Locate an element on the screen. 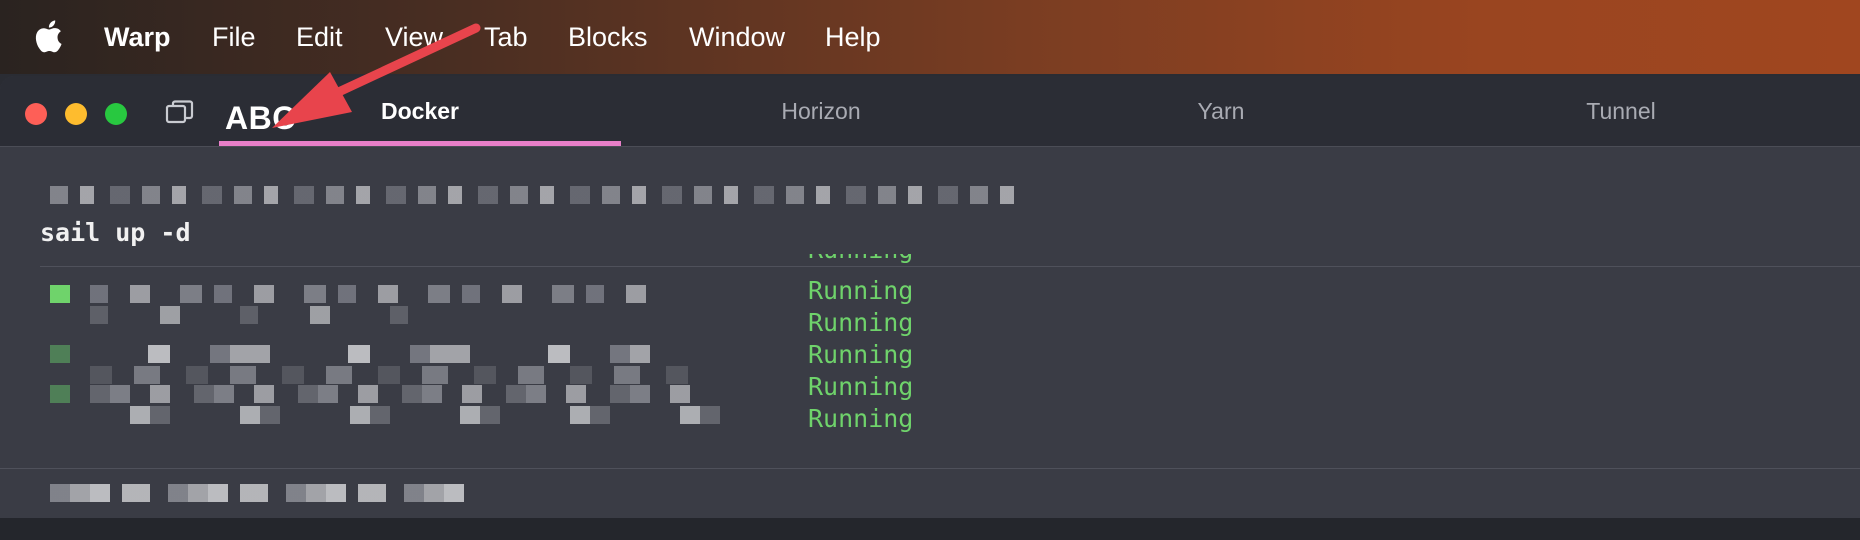 The width and height of the screenshot is (1860, 540). tab-yarn: Yarn is located at coordinates (1221, 111).